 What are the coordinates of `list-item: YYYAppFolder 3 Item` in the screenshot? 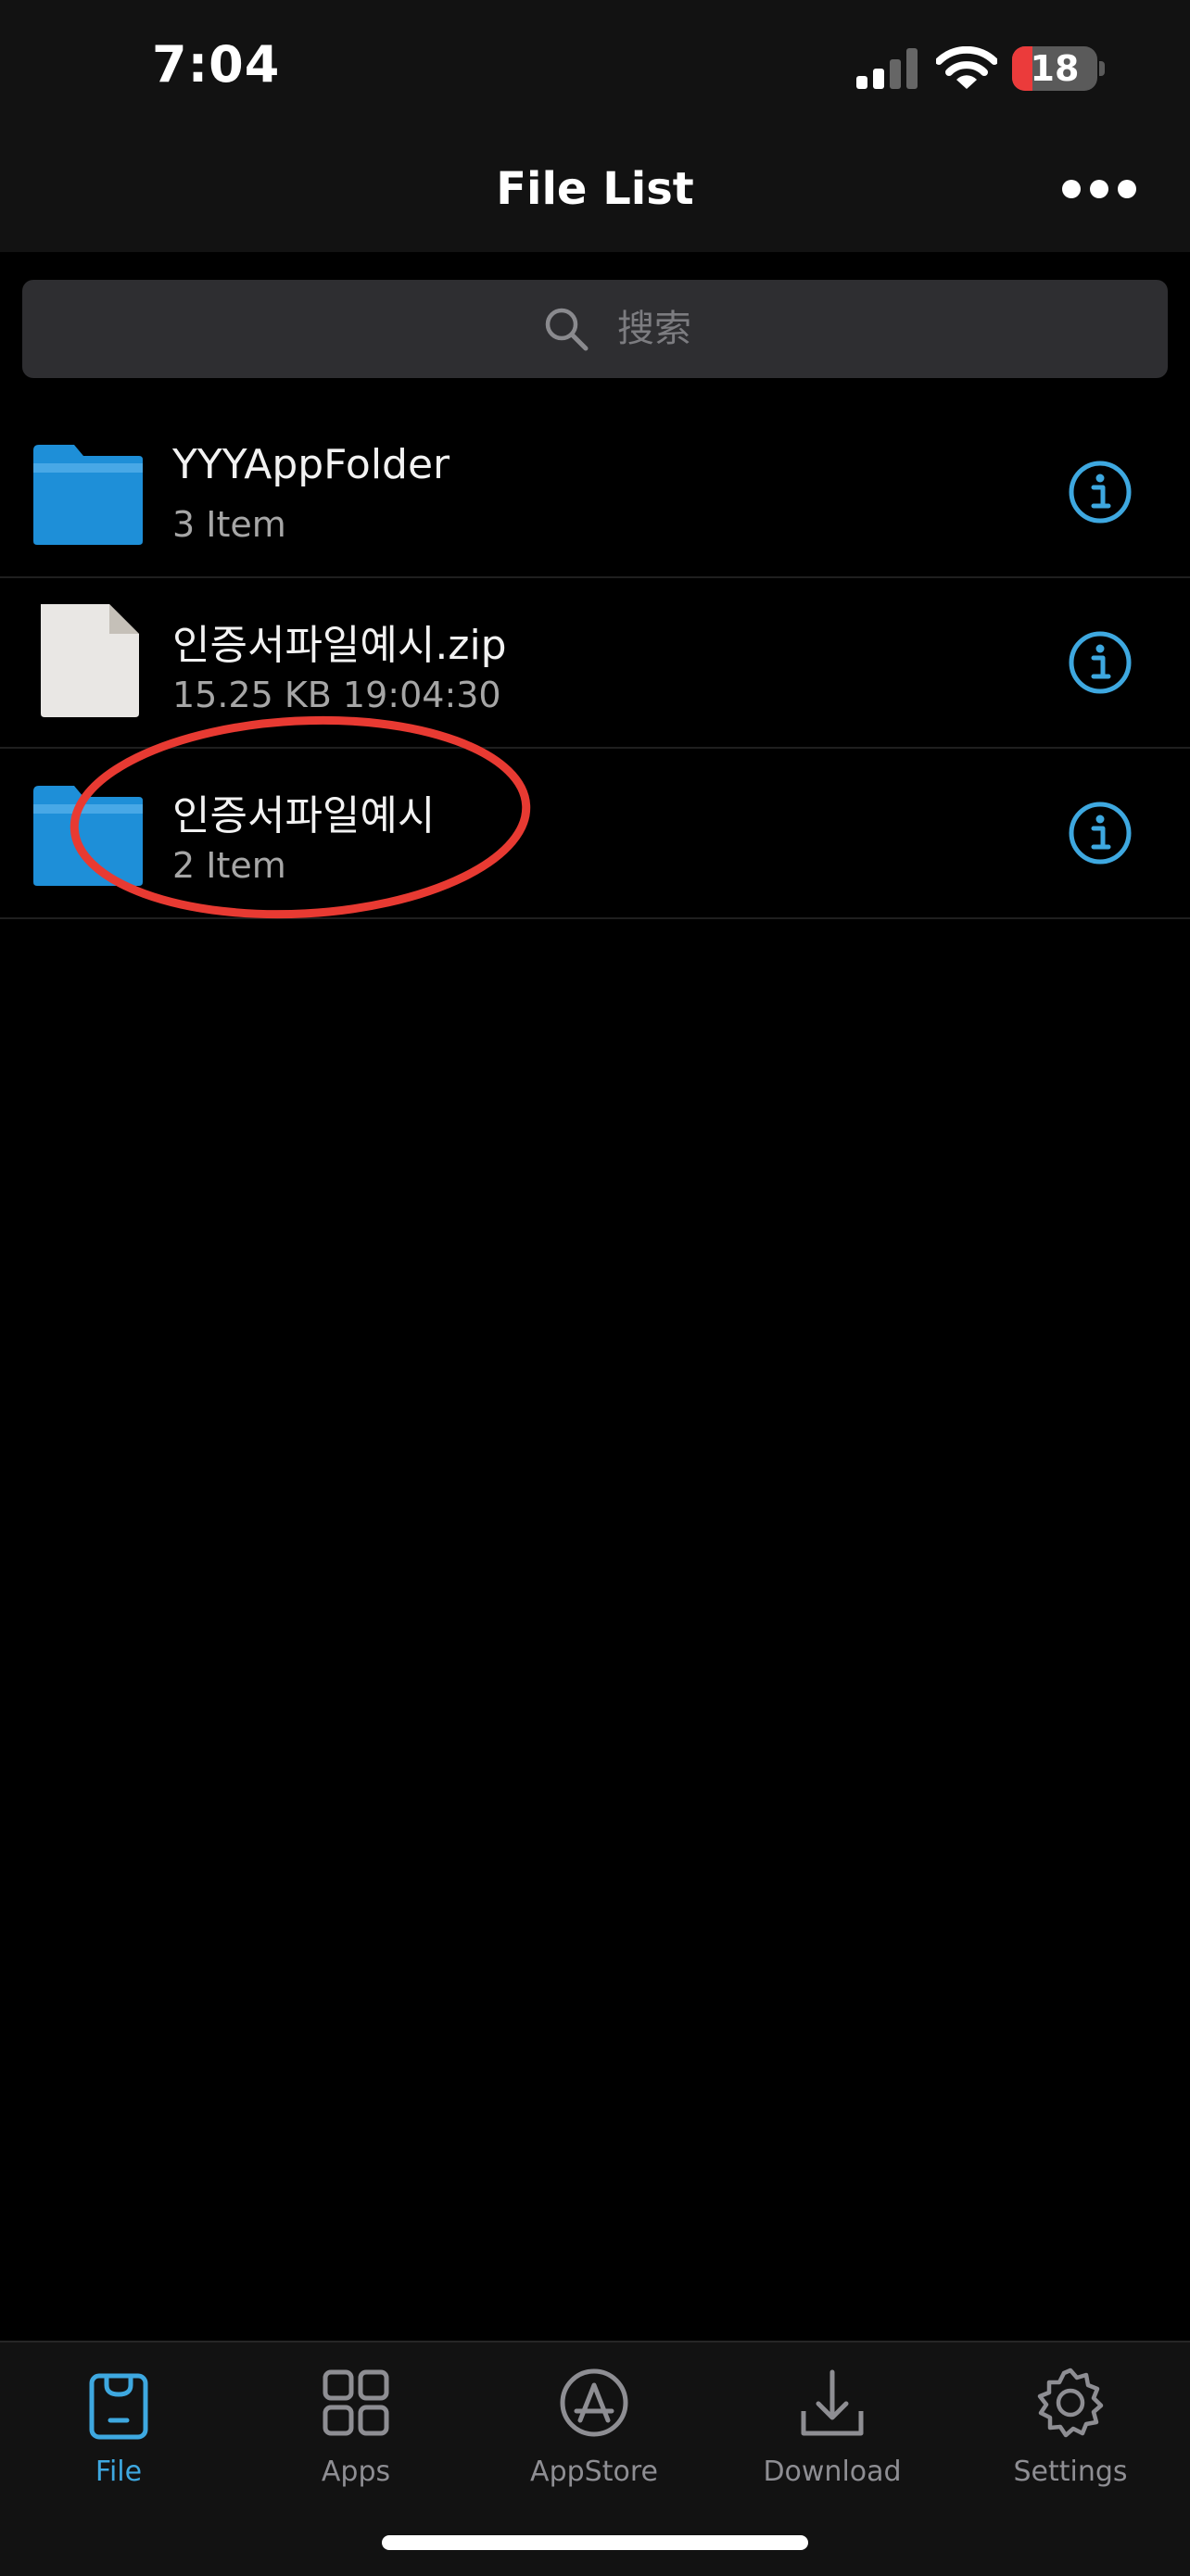 It's located at (595, 493).